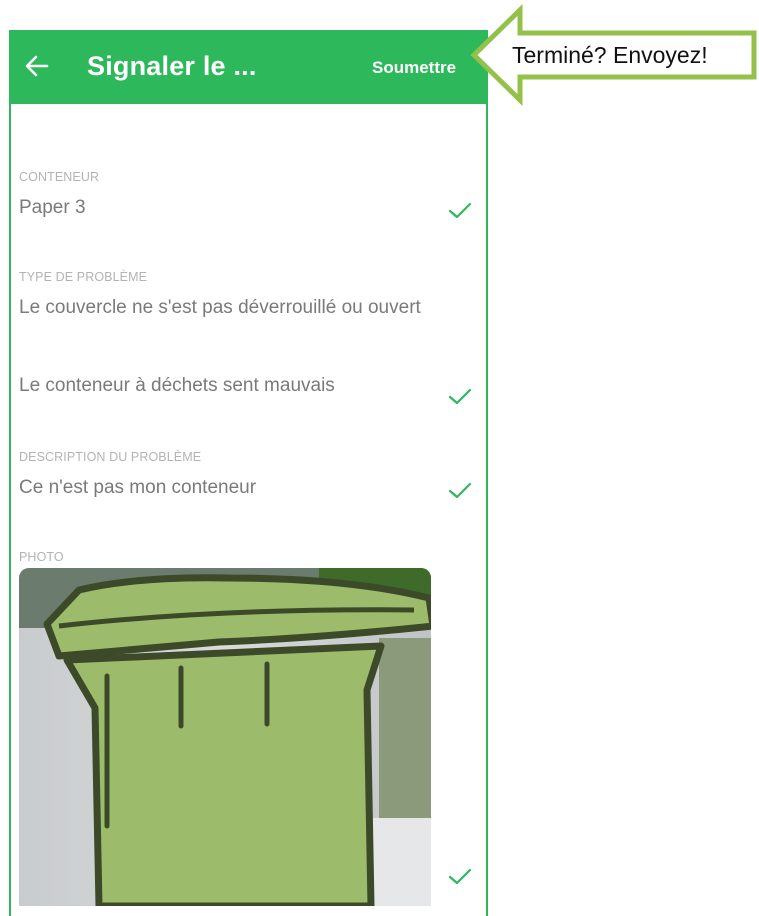 This screenshot has width=759, height=916. Describe the element at coordinates (177, 385) in the screenshot. I see `problem-type-option: Le conteneur à déchets sent mauvais` at that location.